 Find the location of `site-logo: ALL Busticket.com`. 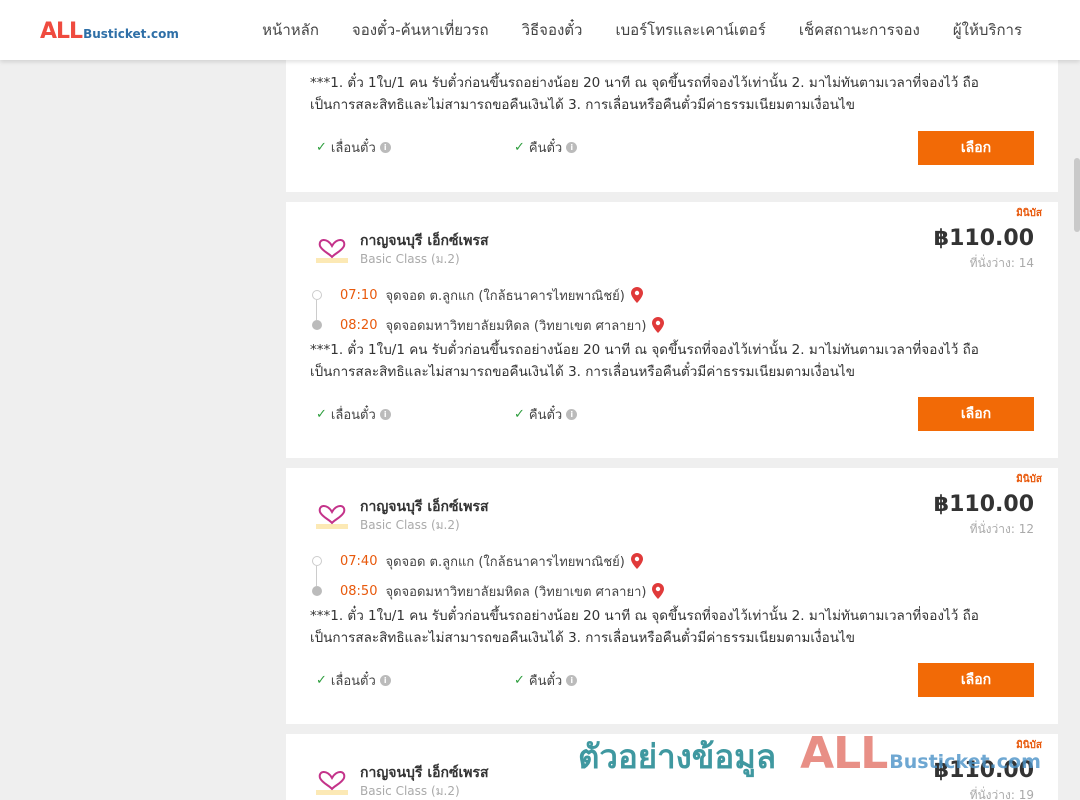

site-logo: ALL Busticket.com is located at coordinates (109, 31).